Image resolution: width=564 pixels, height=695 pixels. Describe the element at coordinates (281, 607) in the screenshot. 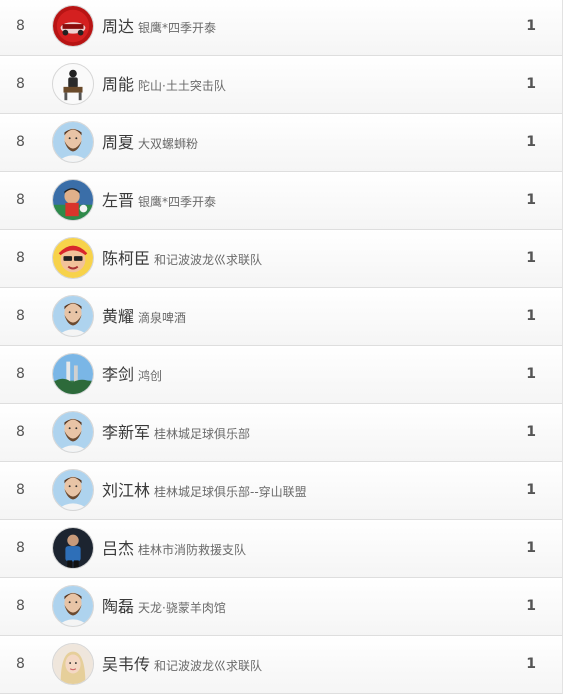

I see `list-item: 8 陶磊 天龙·骁蒙羊肉馆 1` at that location.